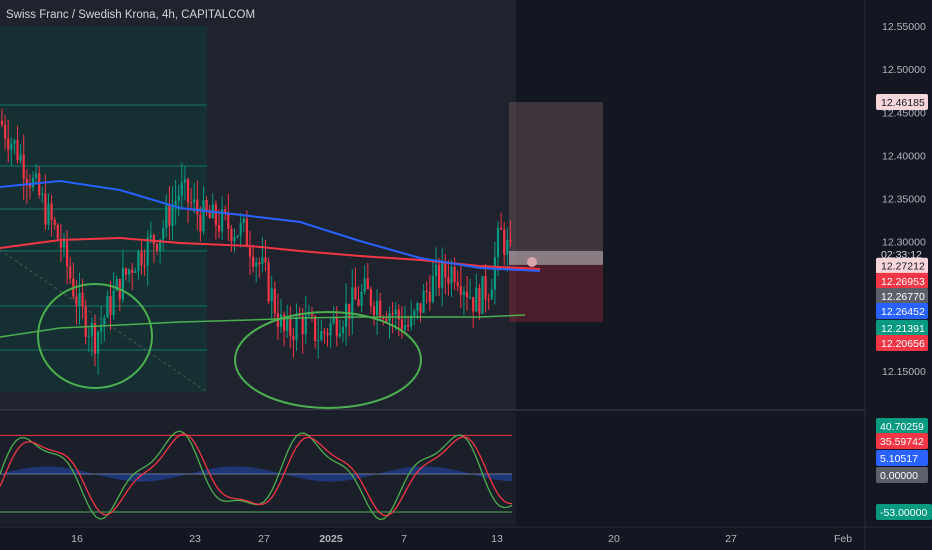 The height and width of the screenshot is (550, 932). What do you see at coordinates (195, 539) in the screenshot?
I see `time-tick-label: 23` at bounding box center [195, 539].